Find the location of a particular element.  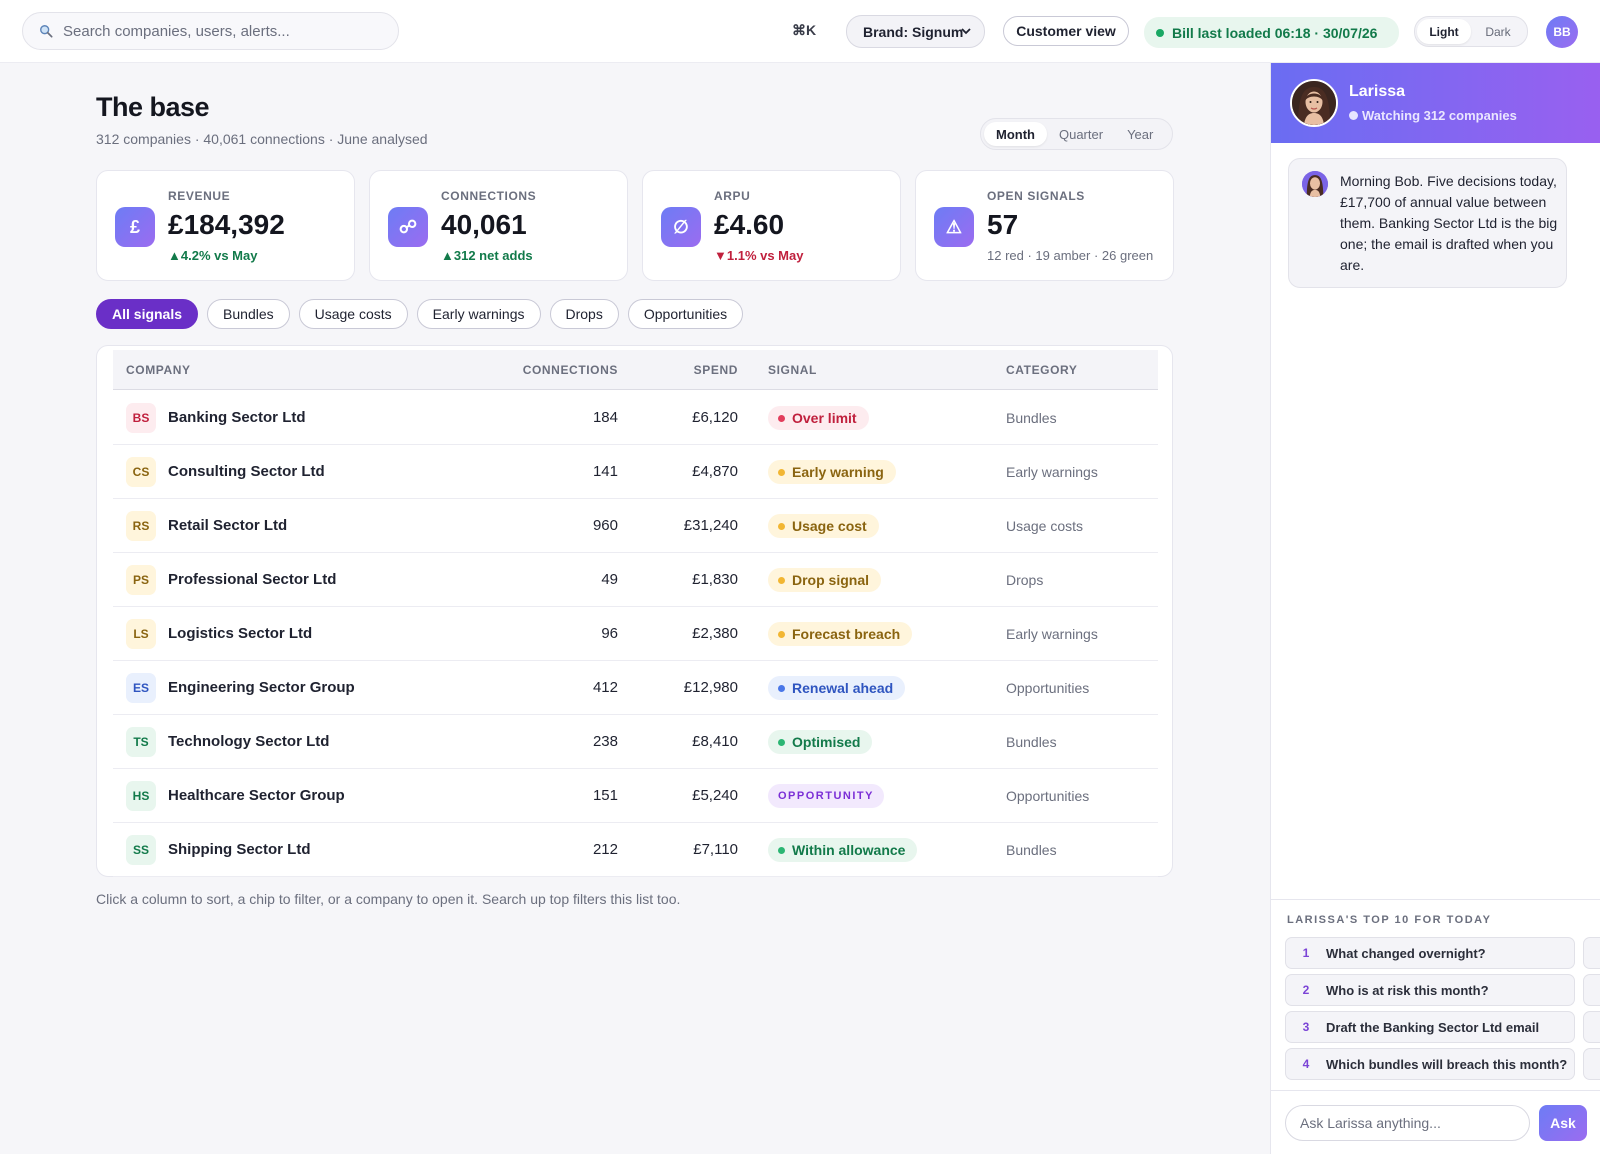

column-header-connections: CONNECTIONS is located at coordinates (555, 370).